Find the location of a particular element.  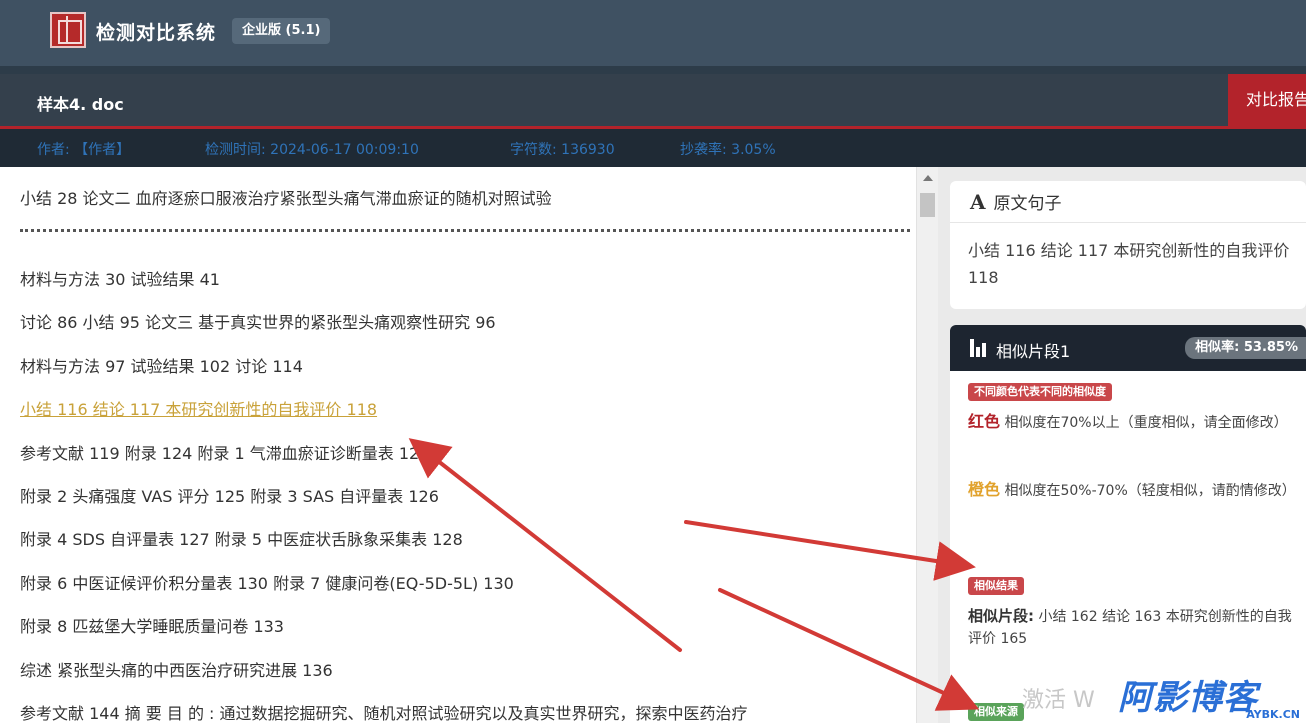

orange-level-desc: 橙色 相似度在50%-70%（轻度相似，请酌情修改） is located at coordinates (1133, 490).